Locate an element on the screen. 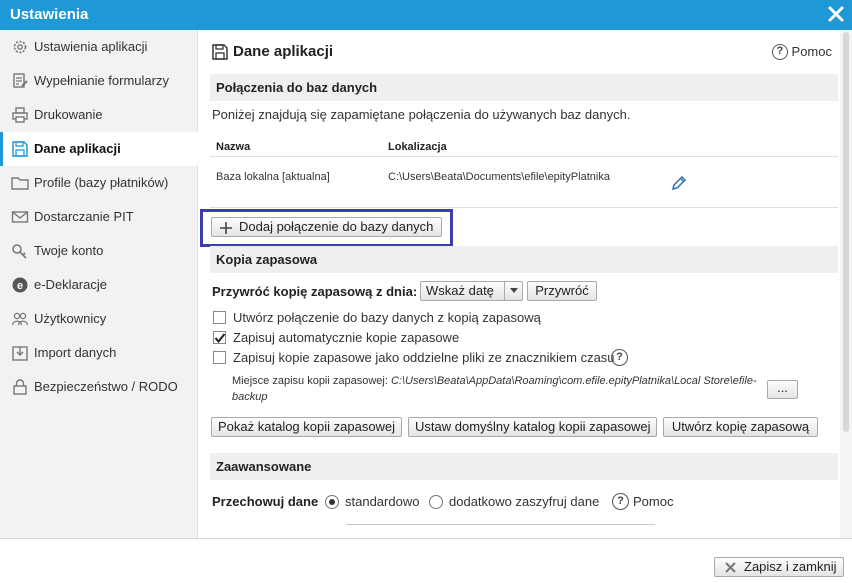 The height and width of the screenshot is (583, 852). section-header-connections: Połączenia do baz danych is located at coordinates (524, 87).